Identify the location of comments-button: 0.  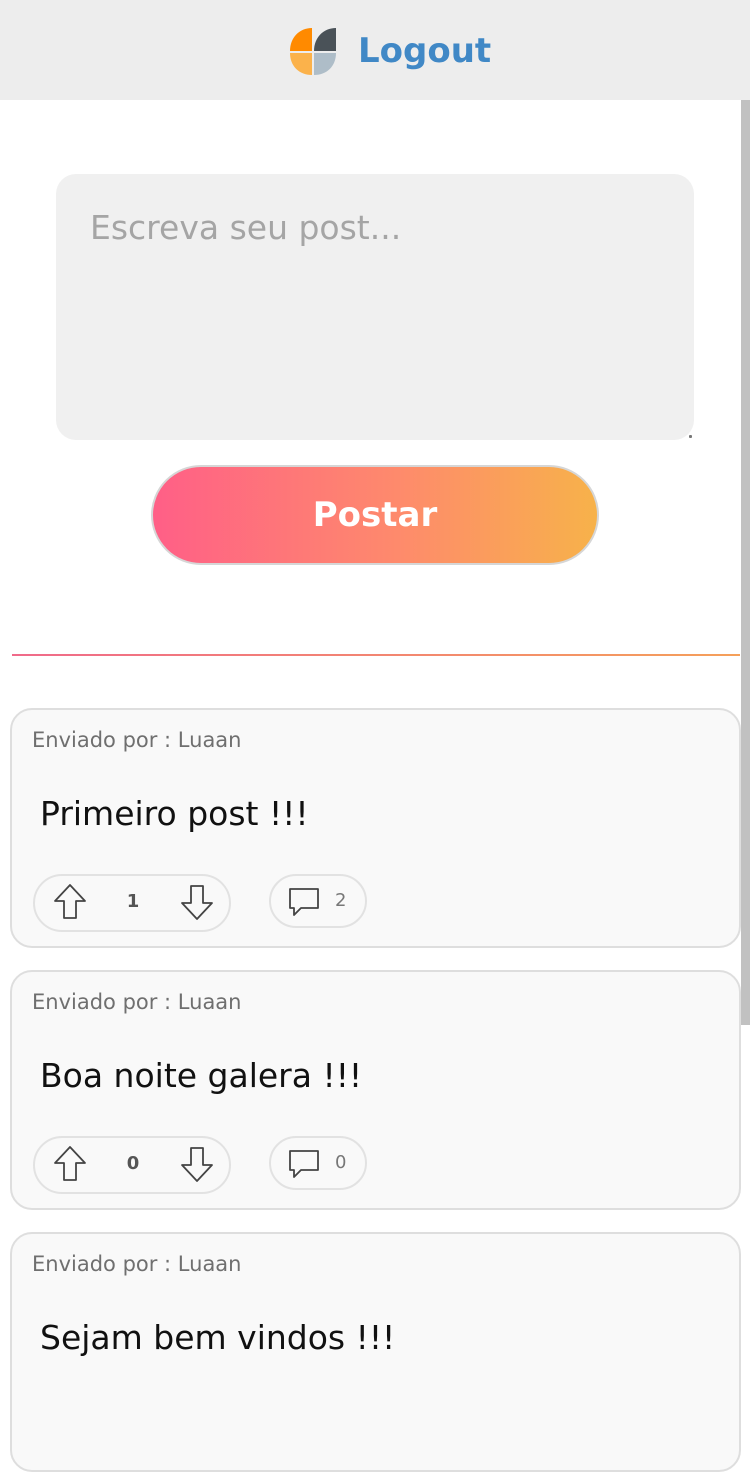
(318, 1163).